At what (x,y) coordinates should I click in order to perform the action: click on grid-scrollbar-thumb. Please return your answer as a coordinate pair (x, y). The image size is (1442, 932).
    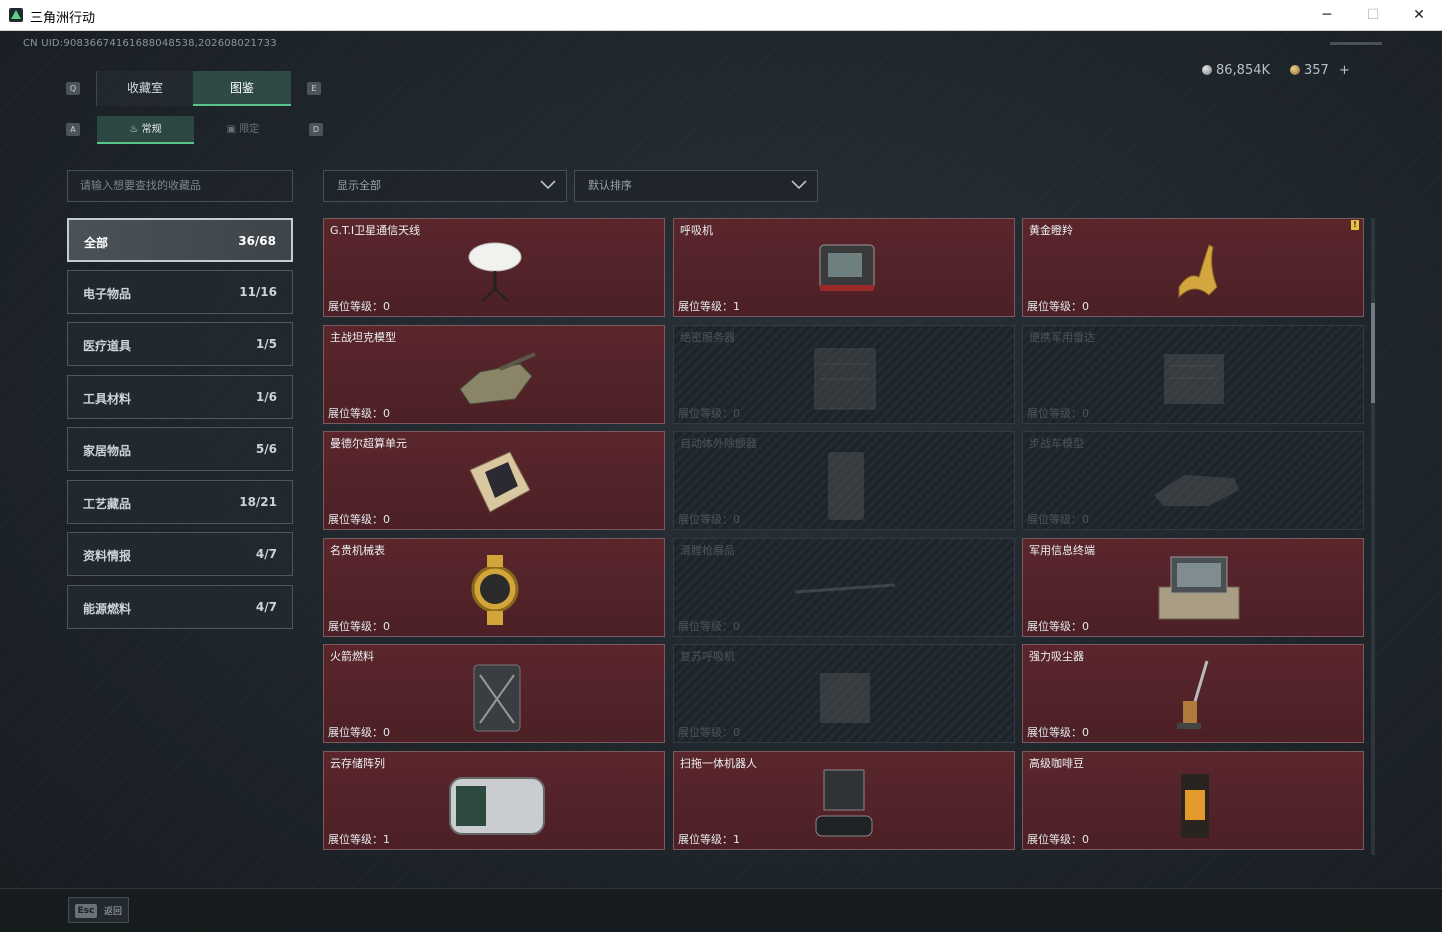
    Looking at the image, I should click on (1373, 353).